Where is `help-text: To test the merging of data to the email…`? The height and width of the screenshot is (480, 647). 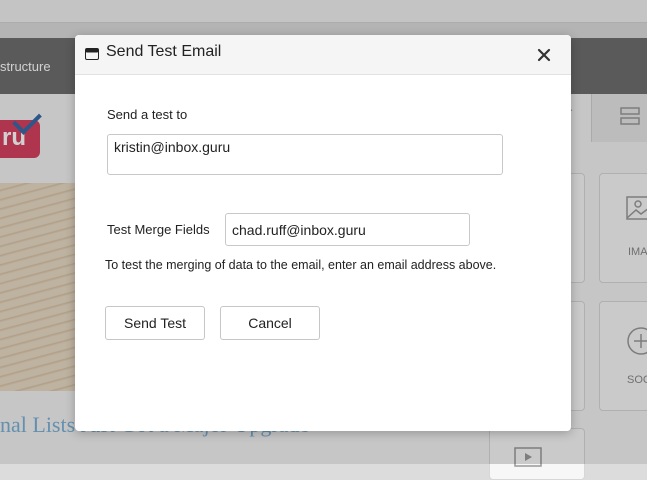
help-text: To test the merging of data to the email… is located at coordinates (301, 265).